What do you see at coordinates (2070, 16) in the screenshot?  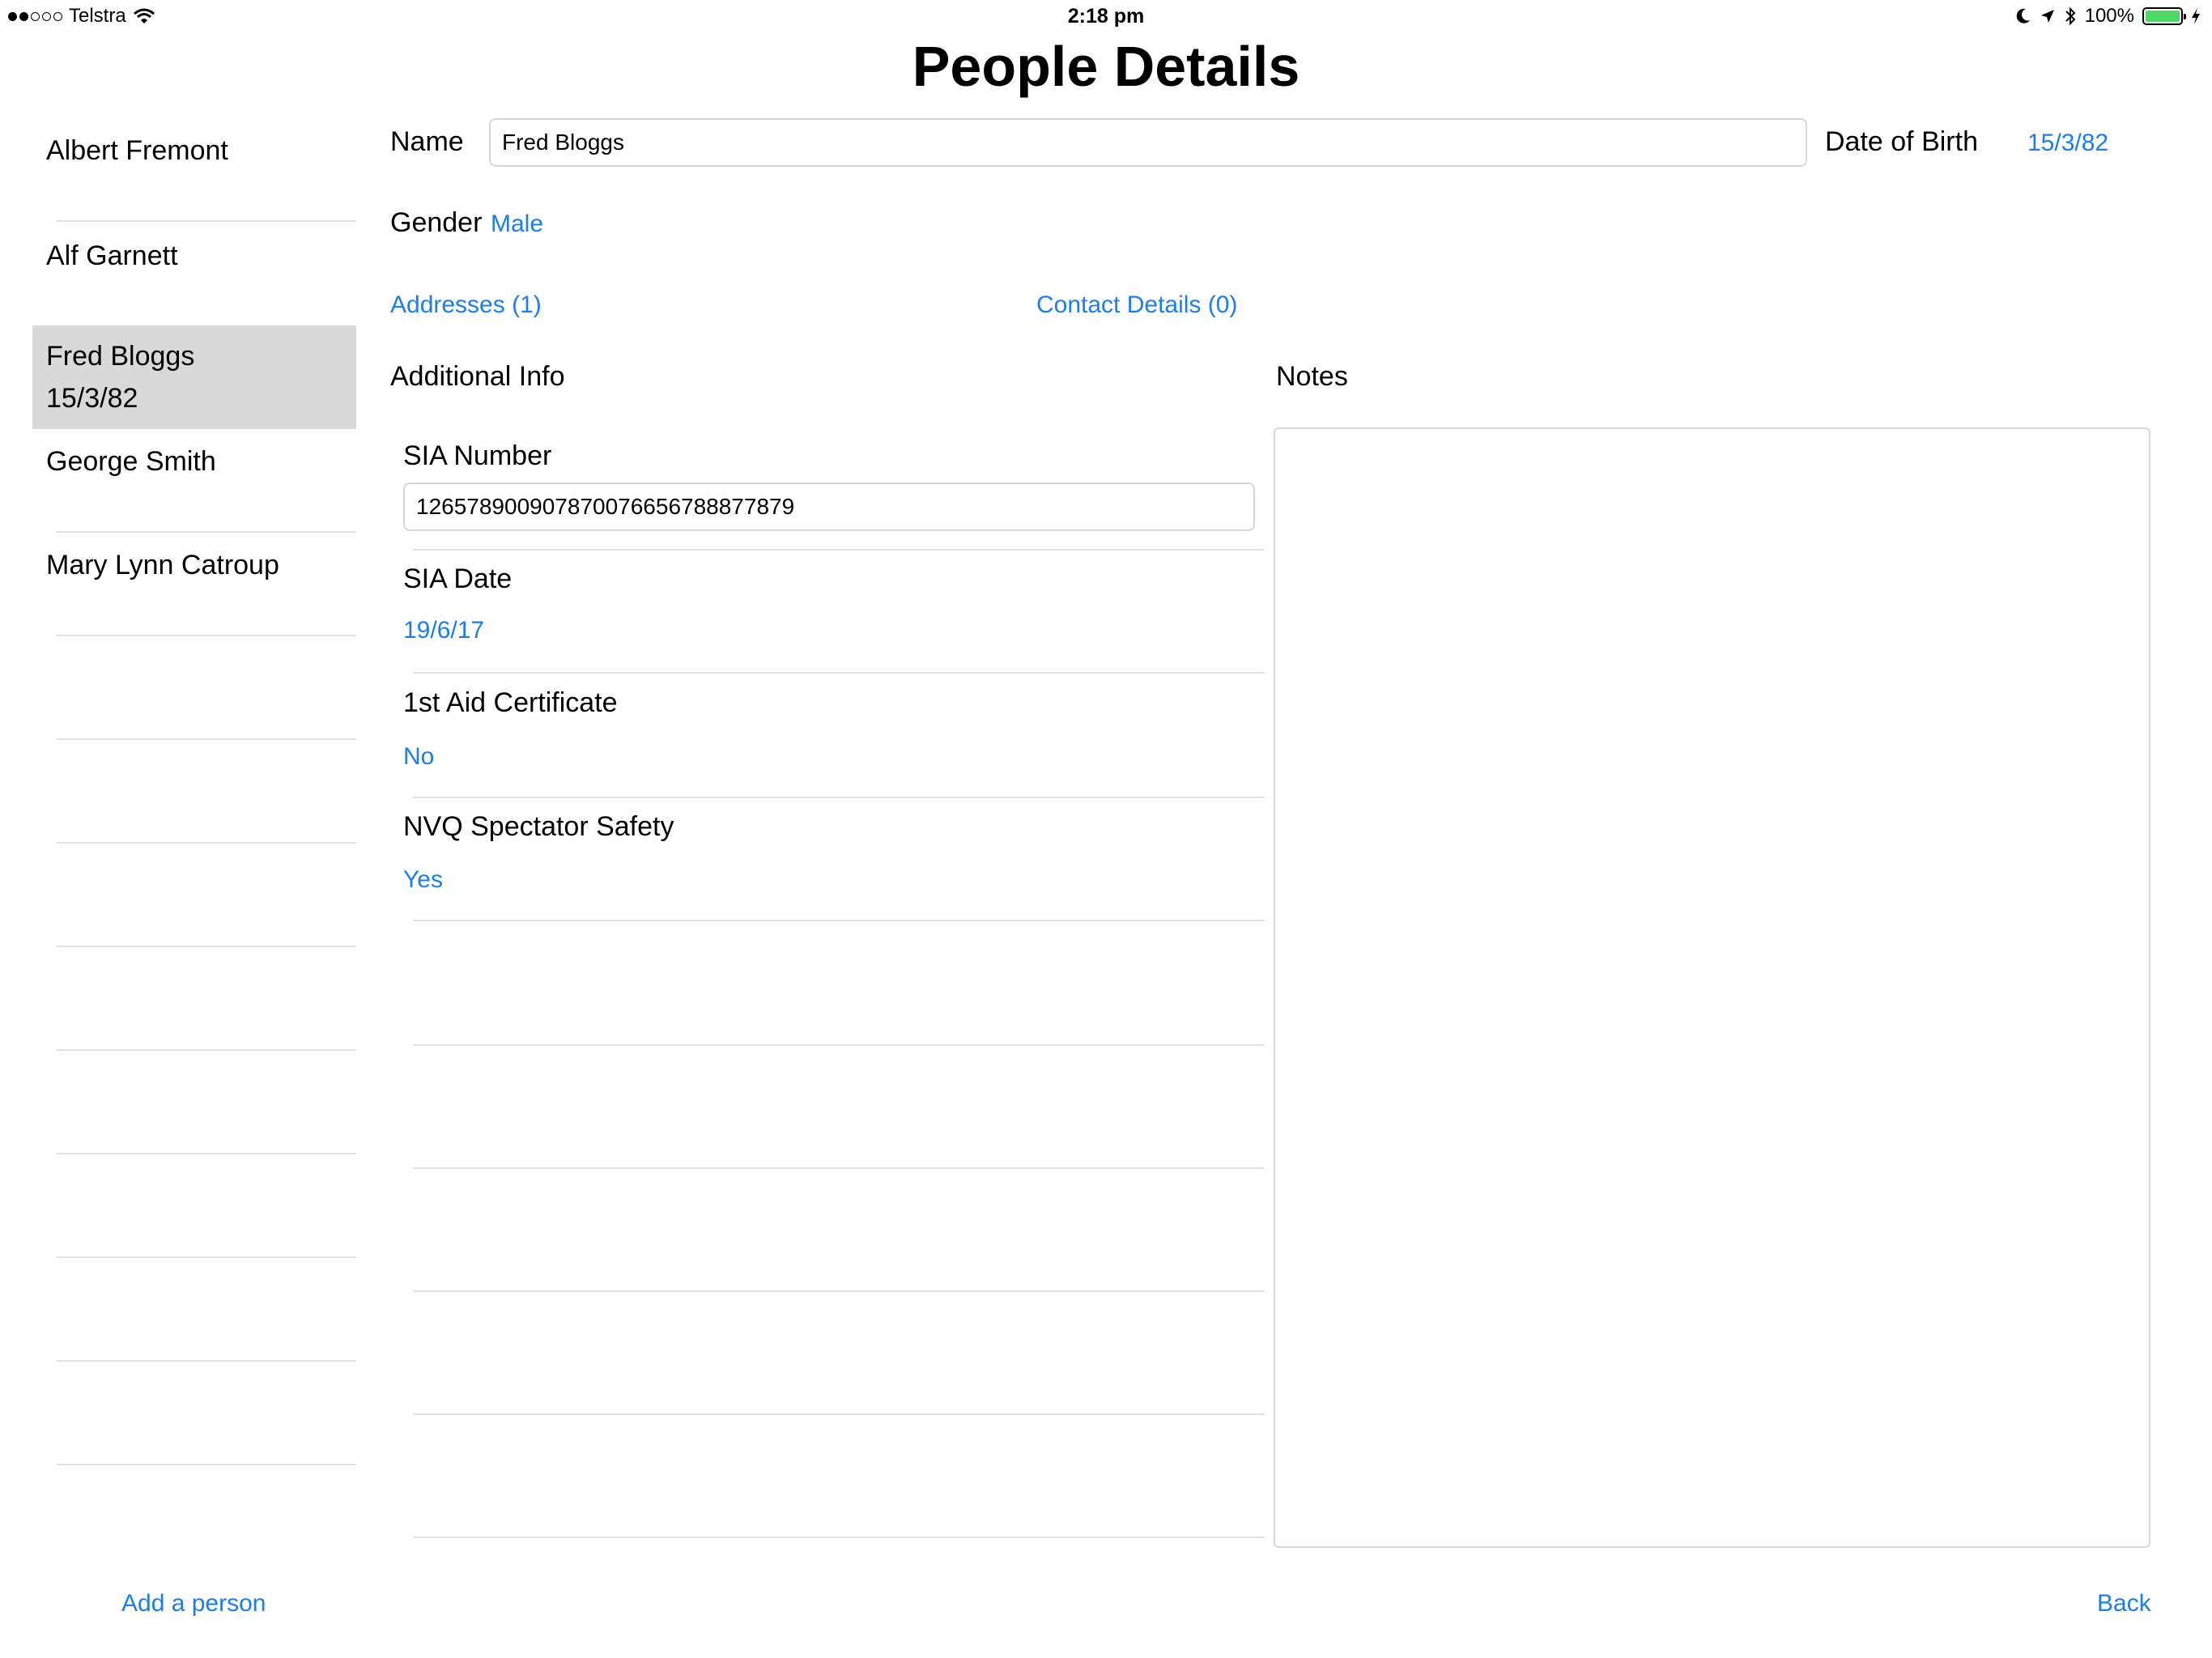 I see `bluetooth-icon` at bounding box center [2070, 16].